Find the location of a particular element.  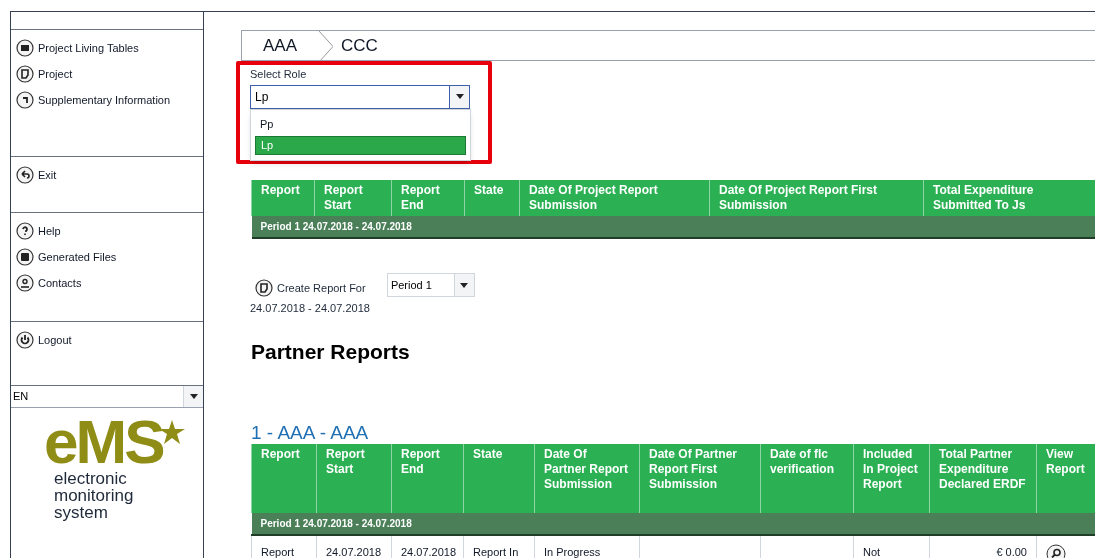

person-icon is located at coordinates (25, 283).